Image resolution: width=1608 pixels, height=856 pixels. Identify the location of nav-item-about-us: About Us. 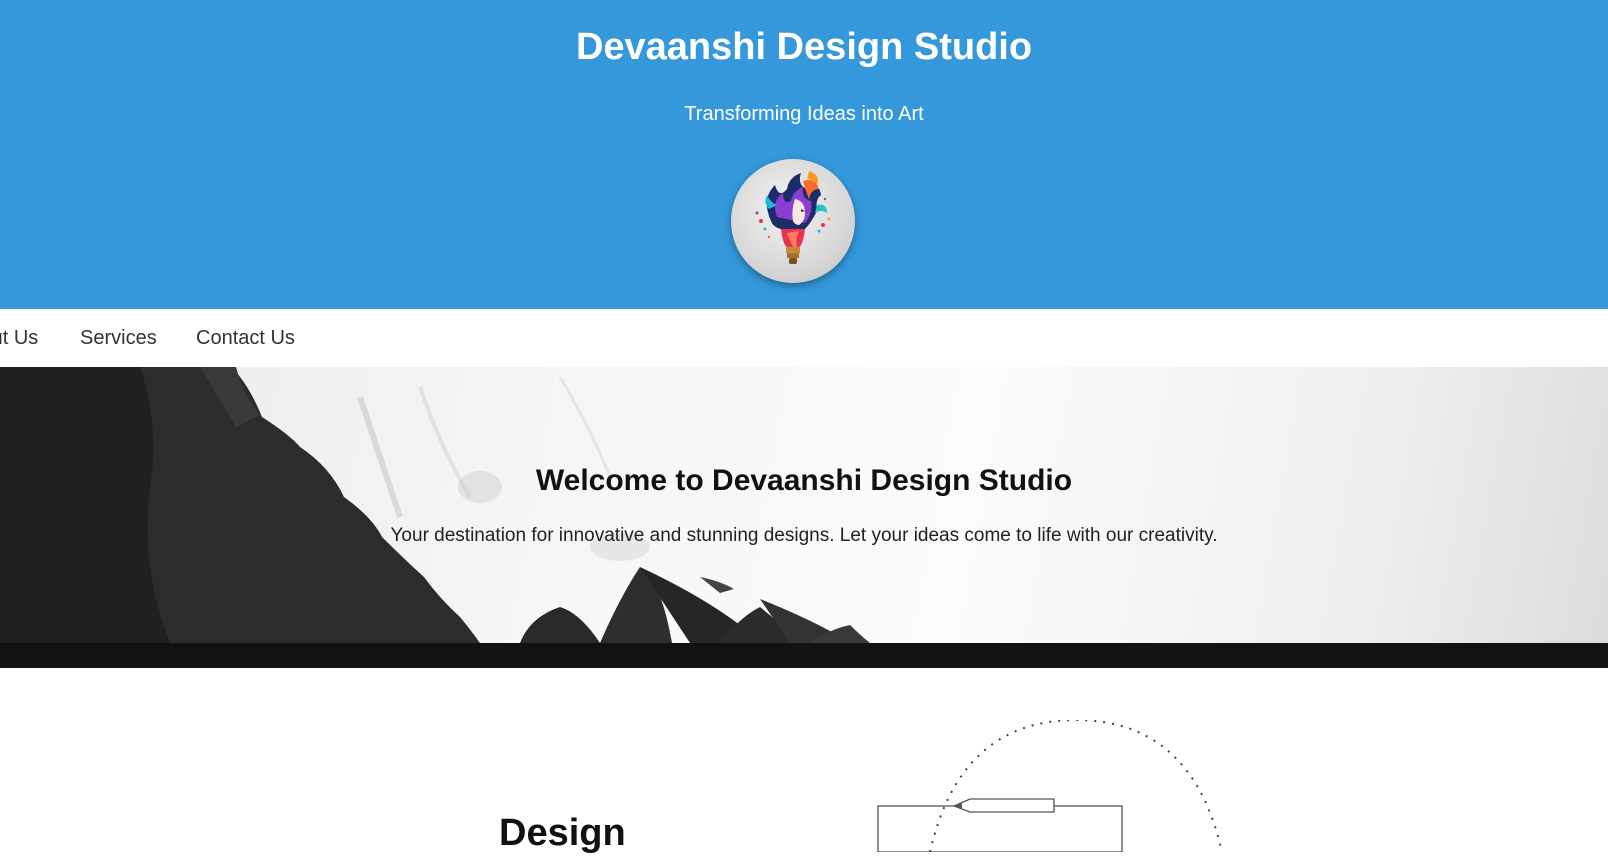
(19, 338).